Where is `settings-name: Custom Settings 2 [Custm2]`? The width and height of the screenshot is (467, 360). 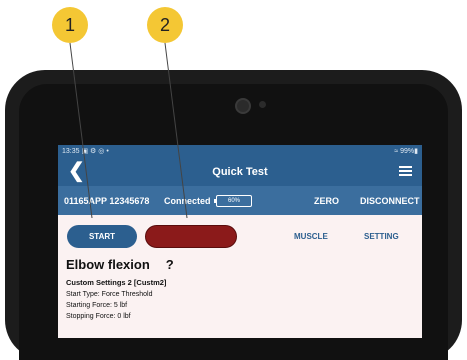
settings-name: Custom Settings 2 [Custm2] is located at coordinates (116, 282).